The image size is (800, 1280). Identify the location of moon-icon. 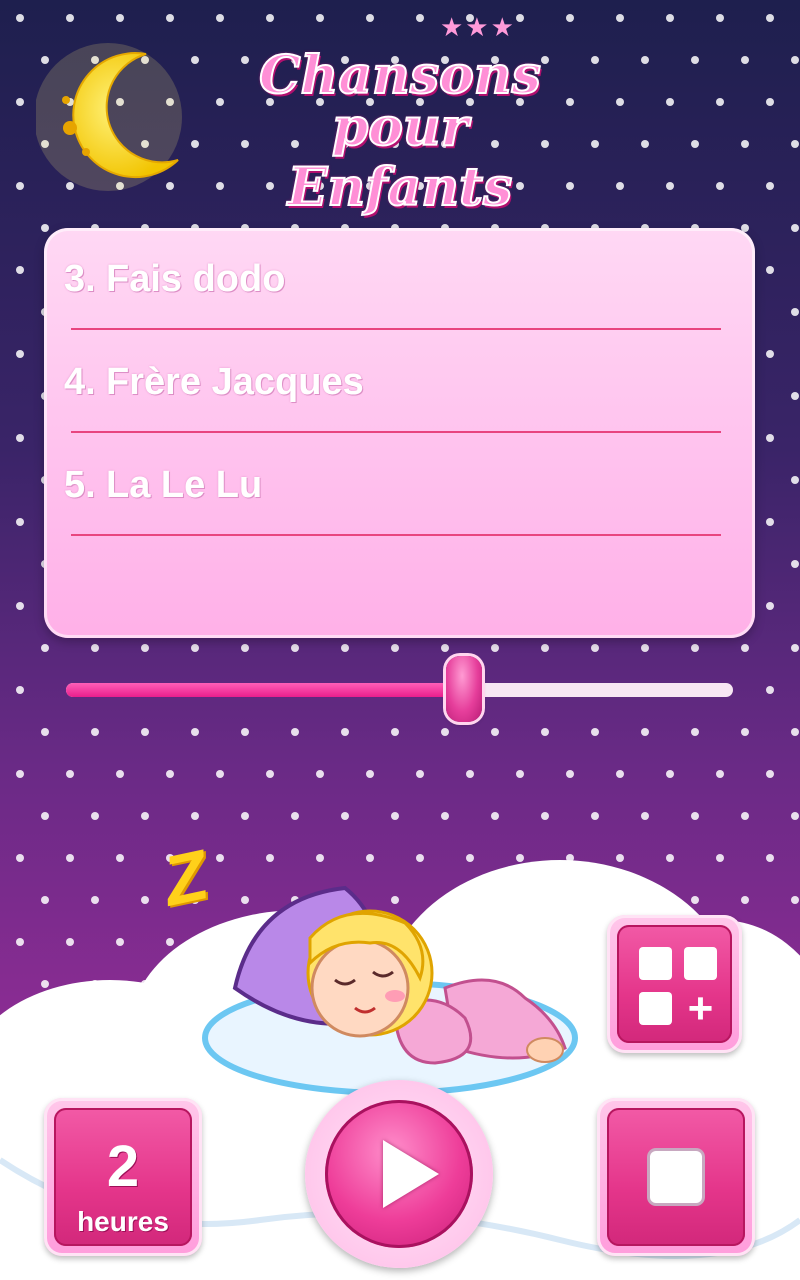
(109, 117).